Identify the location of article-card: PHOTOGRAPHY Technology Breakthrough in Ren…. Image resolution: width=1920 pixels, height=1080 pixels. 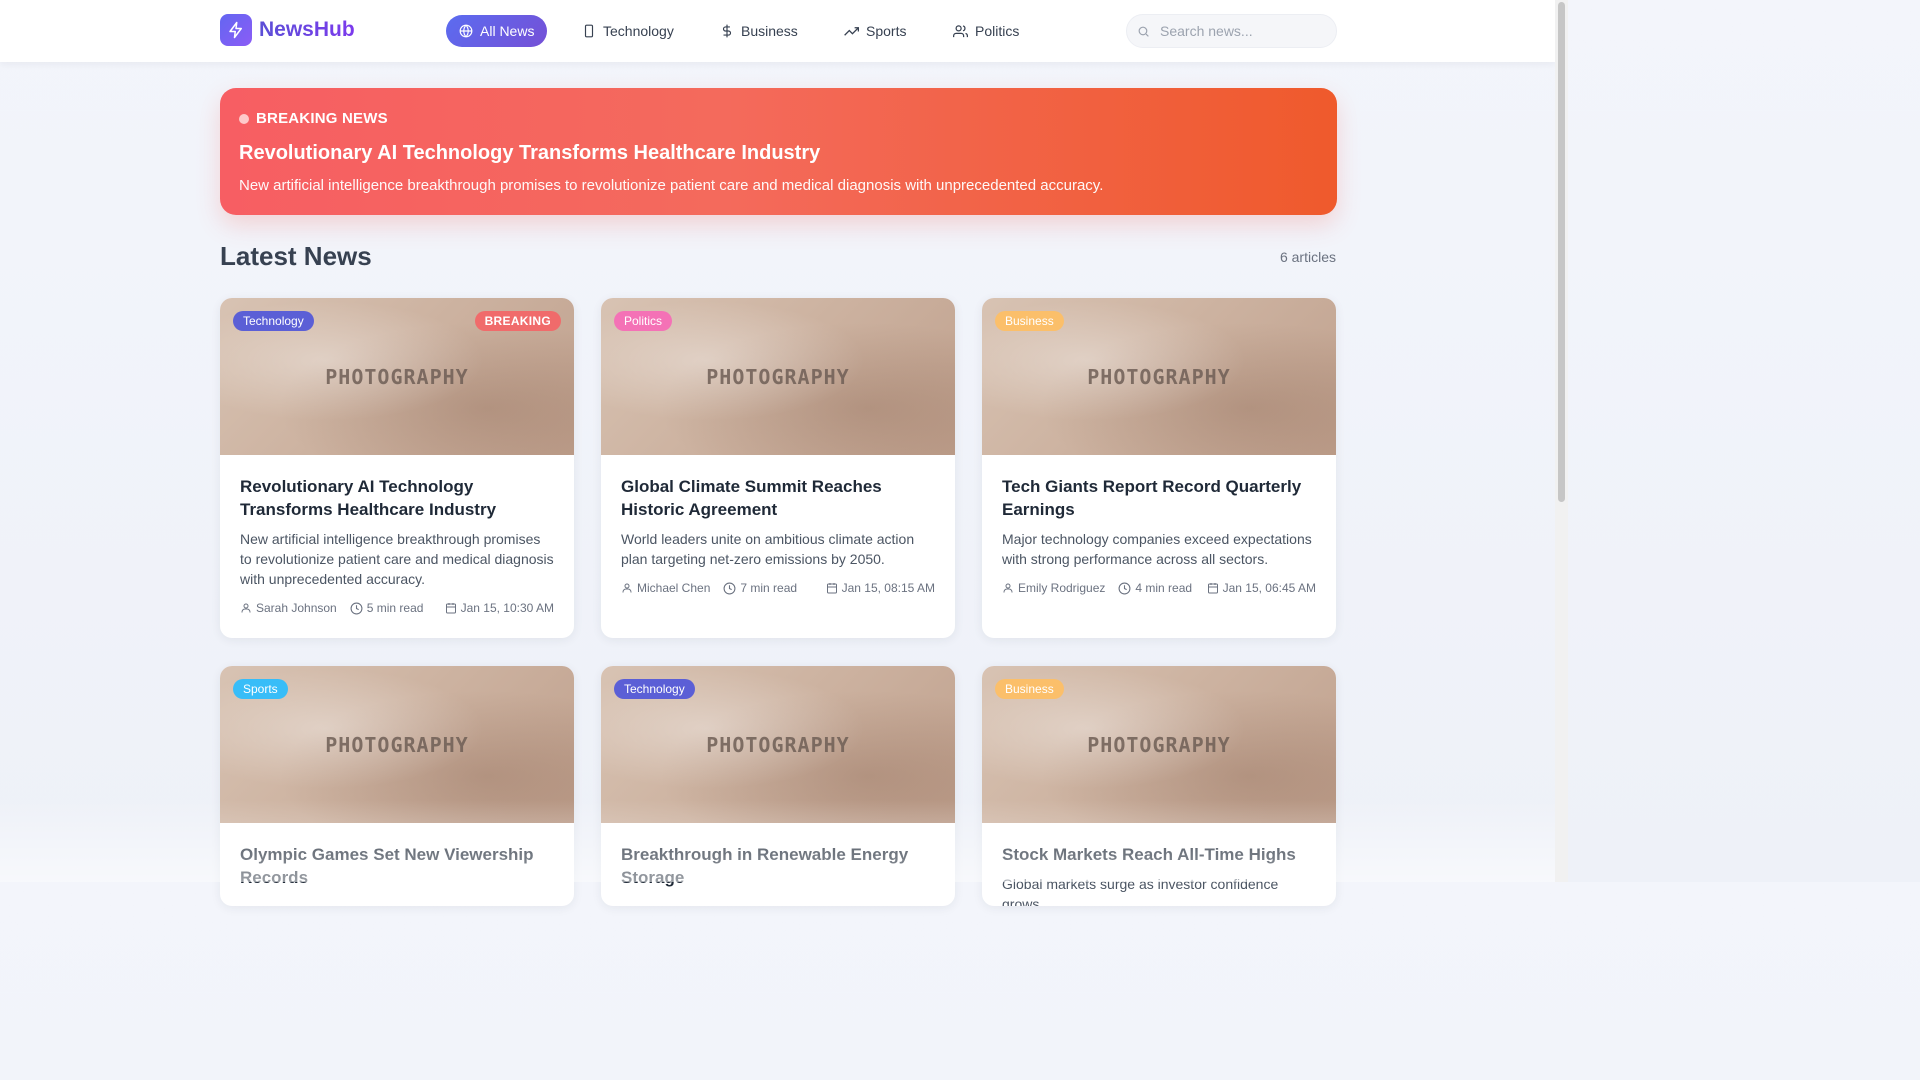
(778, 786).